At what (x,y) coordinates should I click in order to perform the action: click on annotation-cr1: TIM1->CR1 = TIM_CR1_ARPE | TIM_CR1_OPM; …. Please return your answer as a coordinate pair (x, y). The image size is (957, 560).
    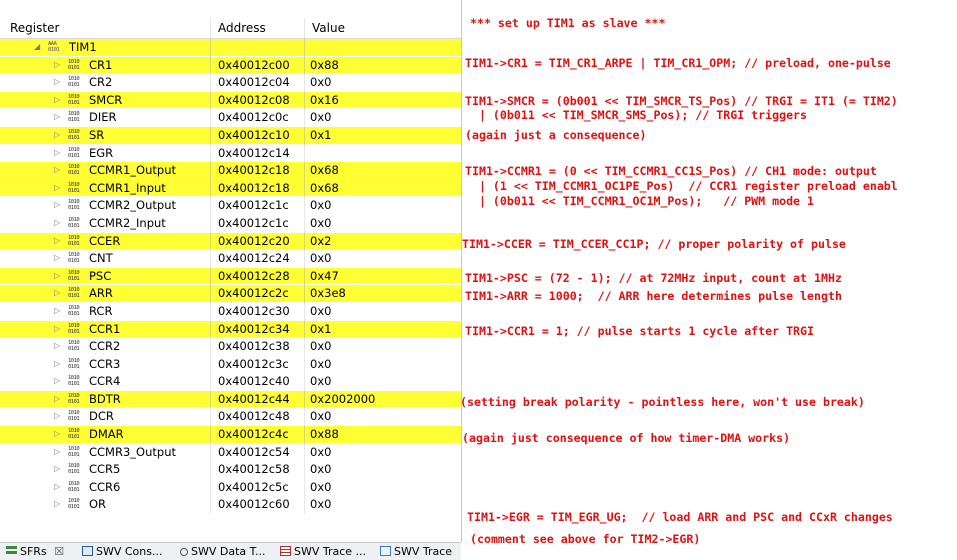
    Looking at the image, I should click on (678, 63).